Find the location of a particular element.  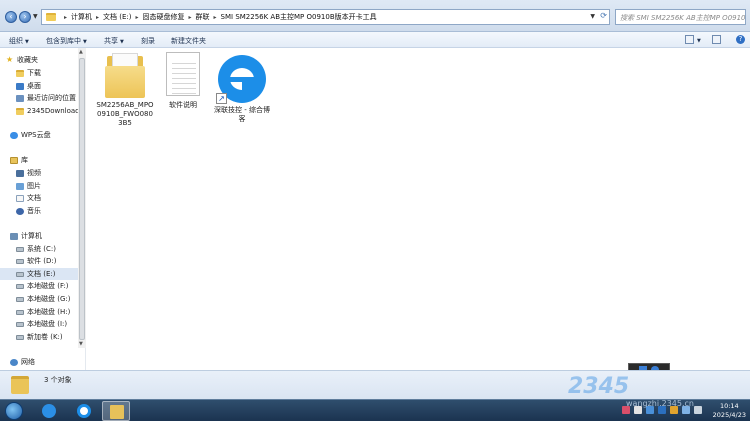

nav-favorites: ★ 收藏夹 is located at coordinates (45, 60).